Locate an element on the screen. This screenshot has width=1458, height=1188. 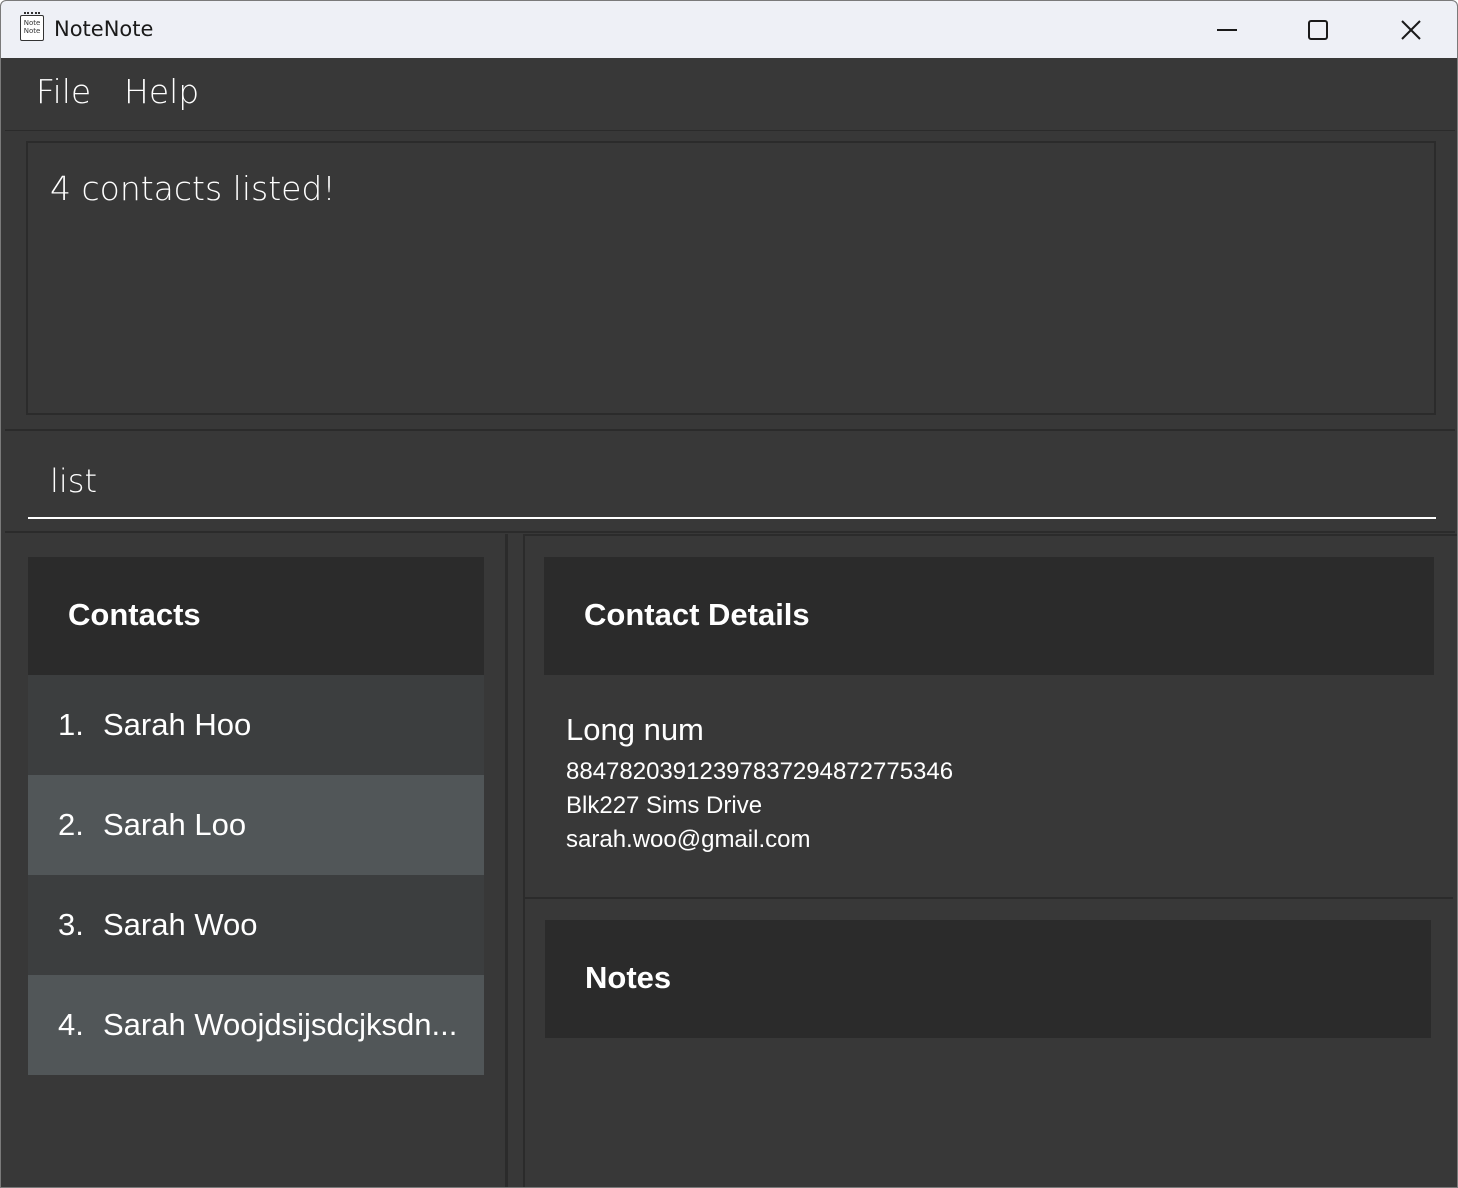
contact-index: 2. is located at coordinates (71, 824).